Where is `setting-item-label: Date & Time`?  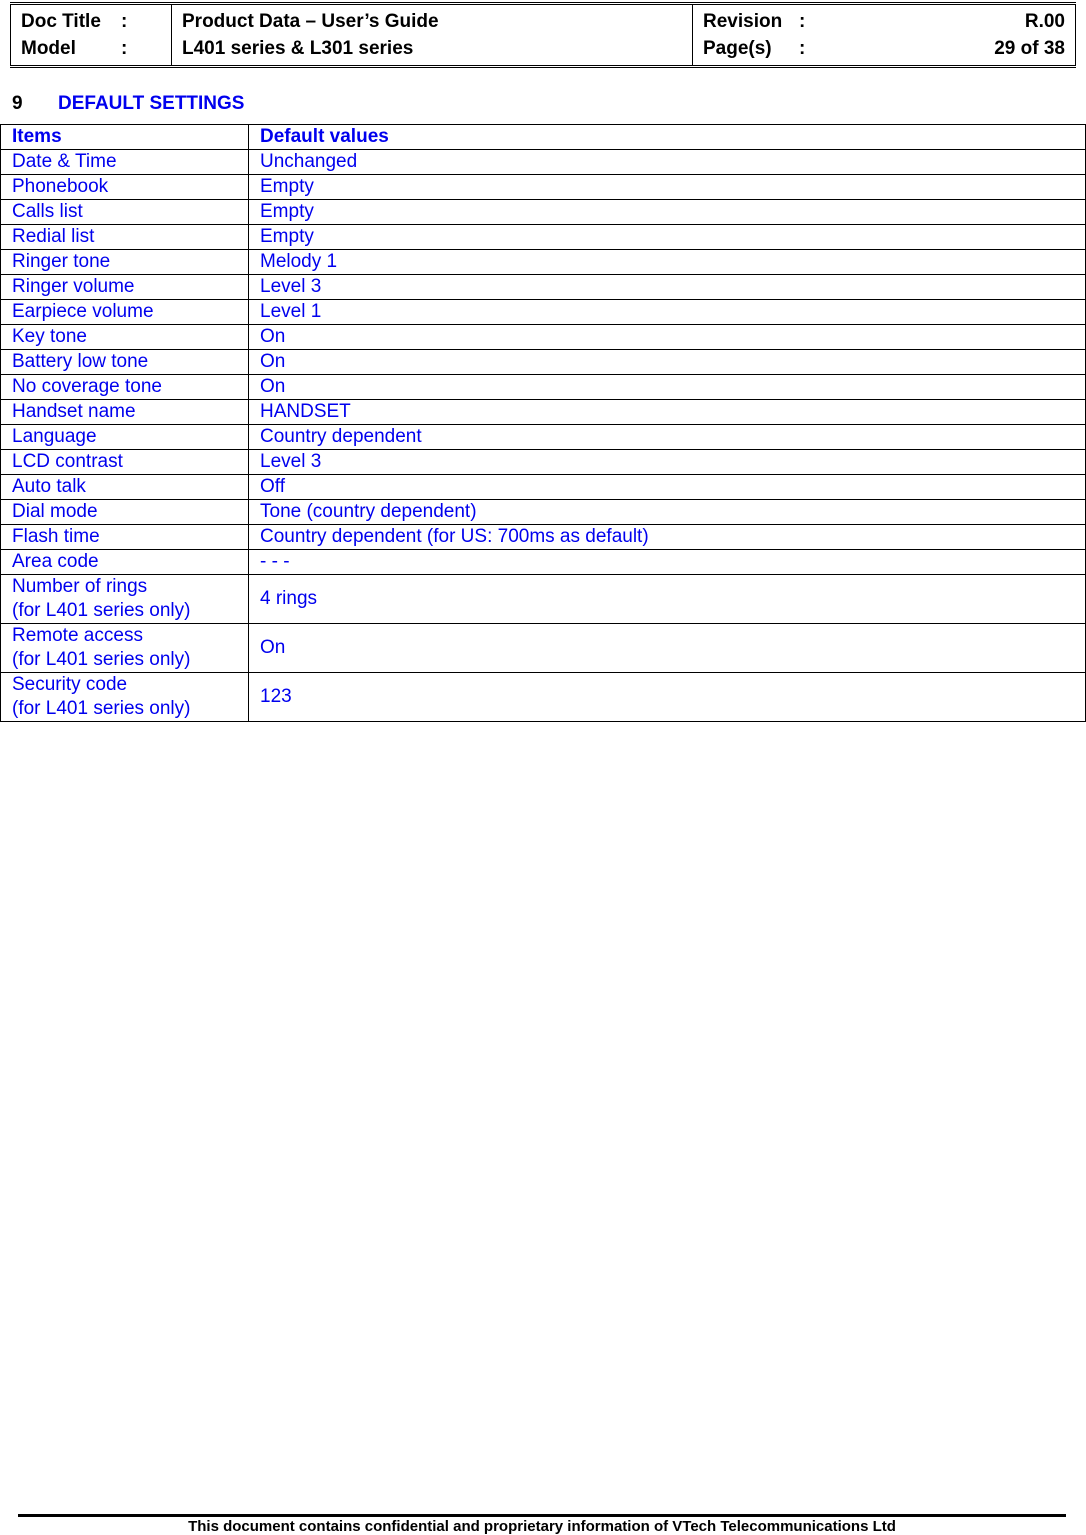 setting-item-label: Date & Time is located at coordinates (64, 161).